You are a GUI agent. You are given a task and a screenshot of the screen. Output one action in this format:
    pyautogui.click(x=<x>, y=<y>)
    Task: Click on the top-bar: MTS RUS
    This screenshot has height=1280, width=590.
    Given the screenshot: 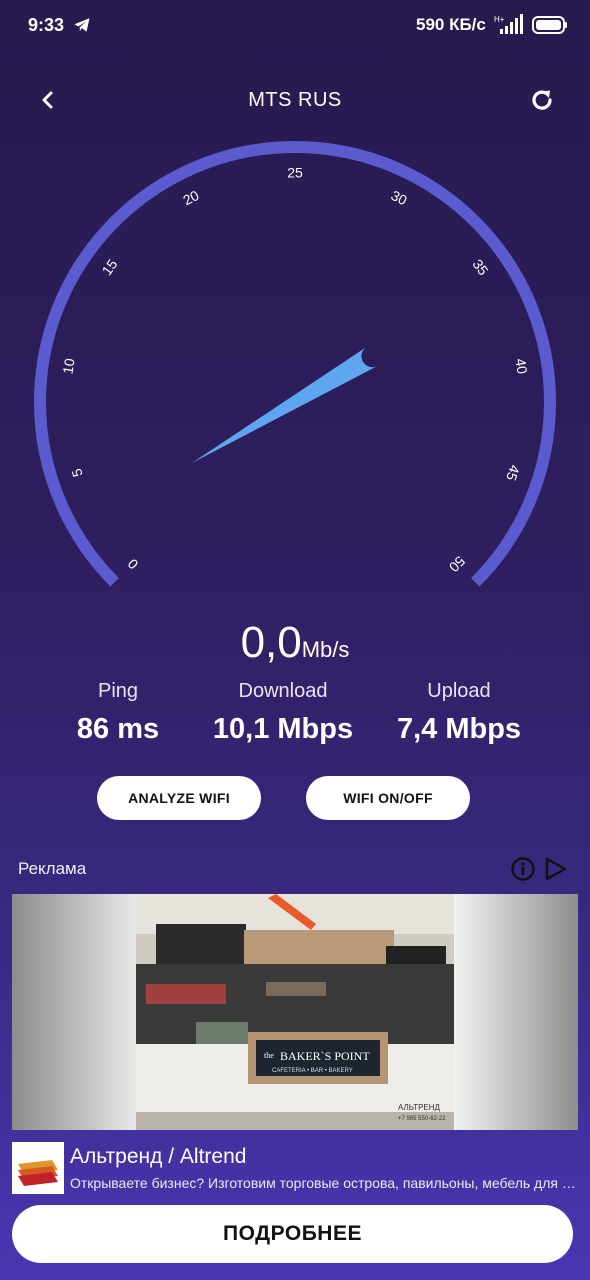 What is the action you would take?
    pyautogui.click(x=295, y=100)
    